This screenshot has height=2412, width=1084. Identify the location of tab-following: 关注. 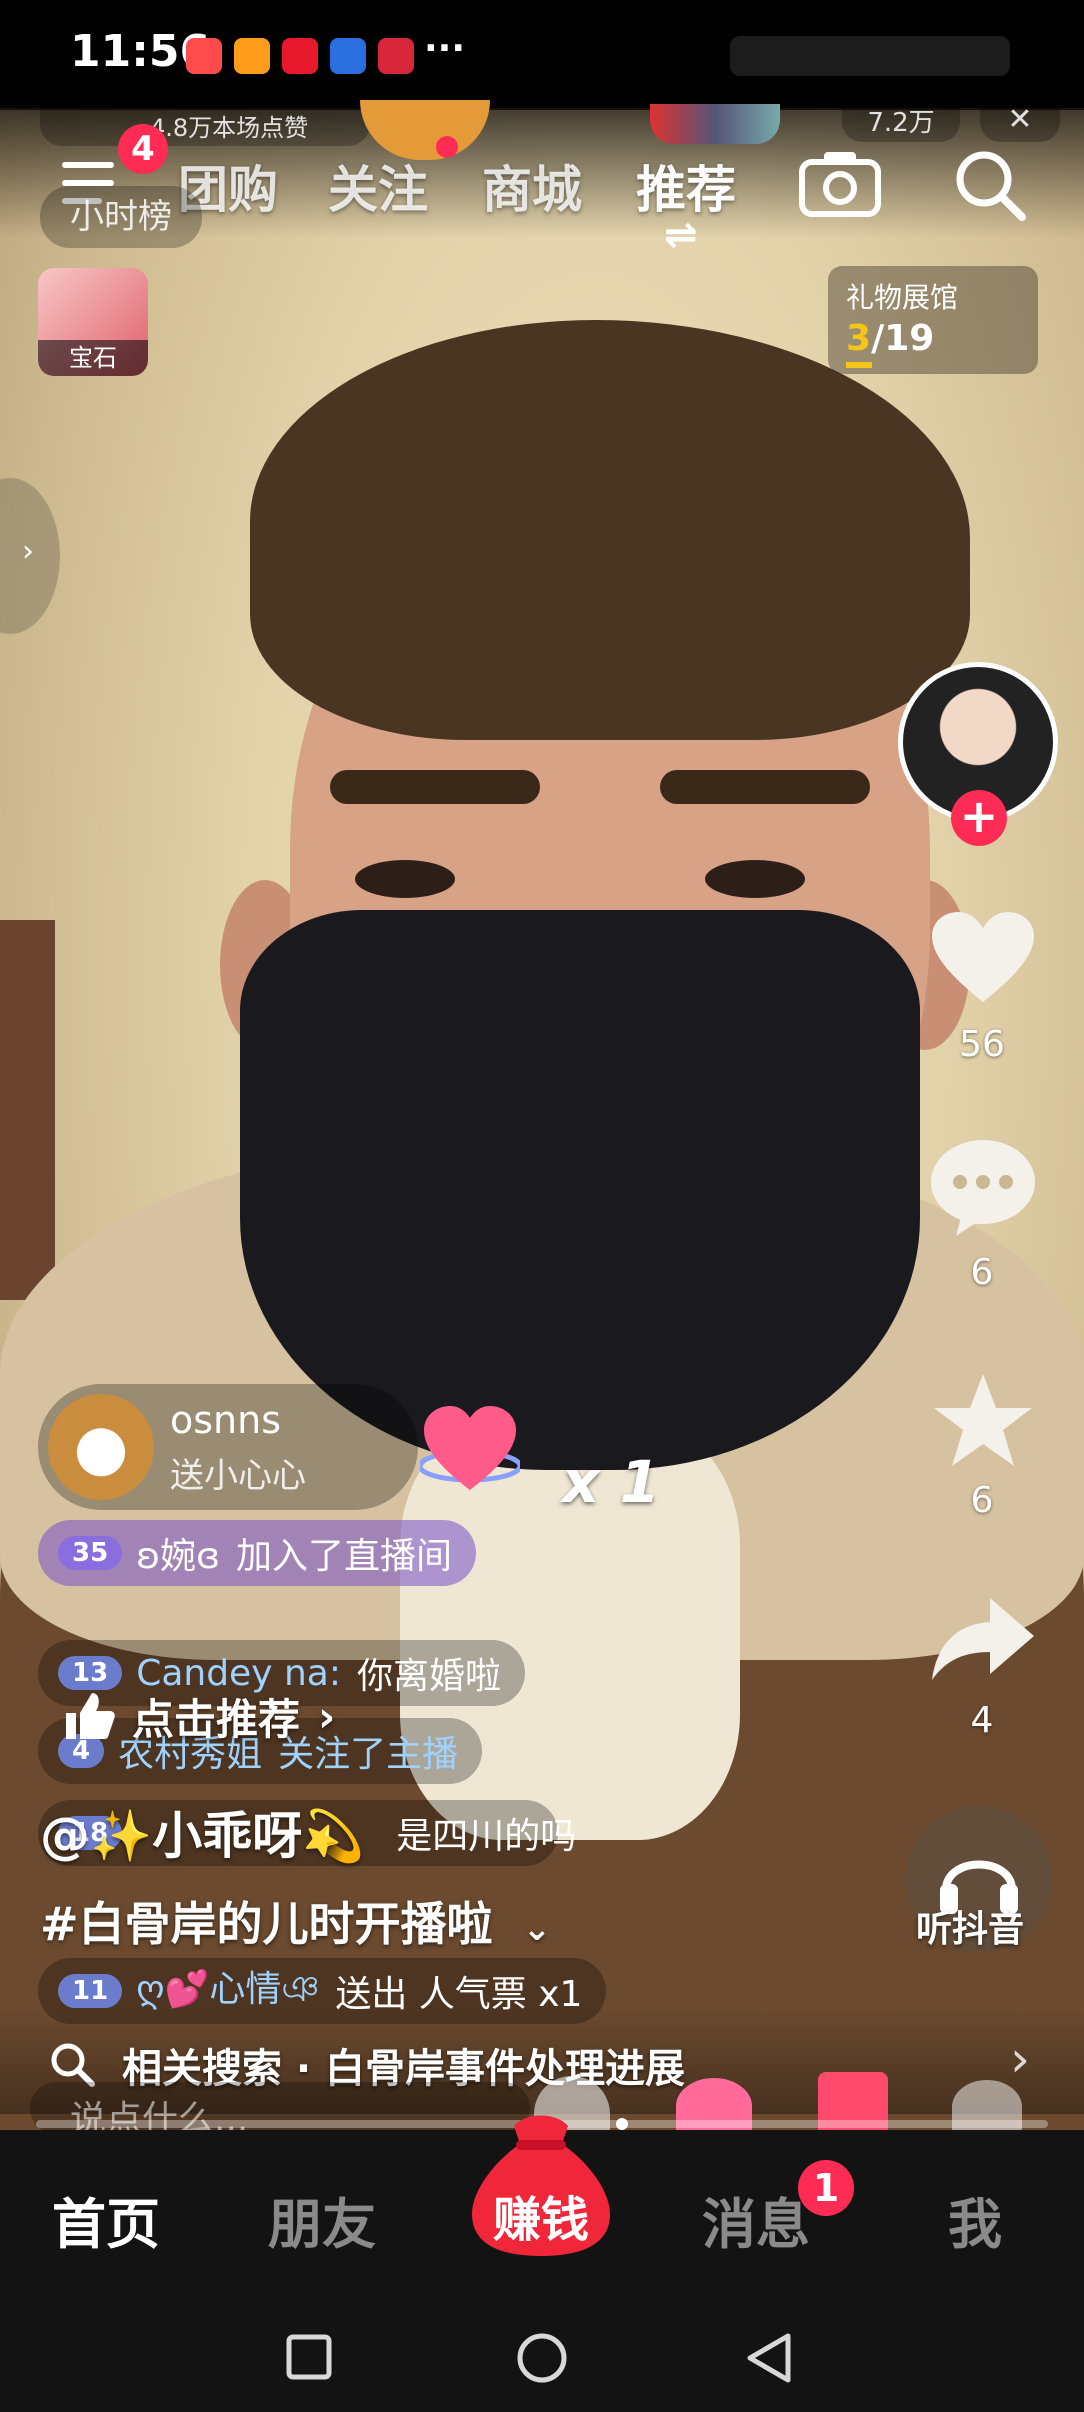
(378, 186).